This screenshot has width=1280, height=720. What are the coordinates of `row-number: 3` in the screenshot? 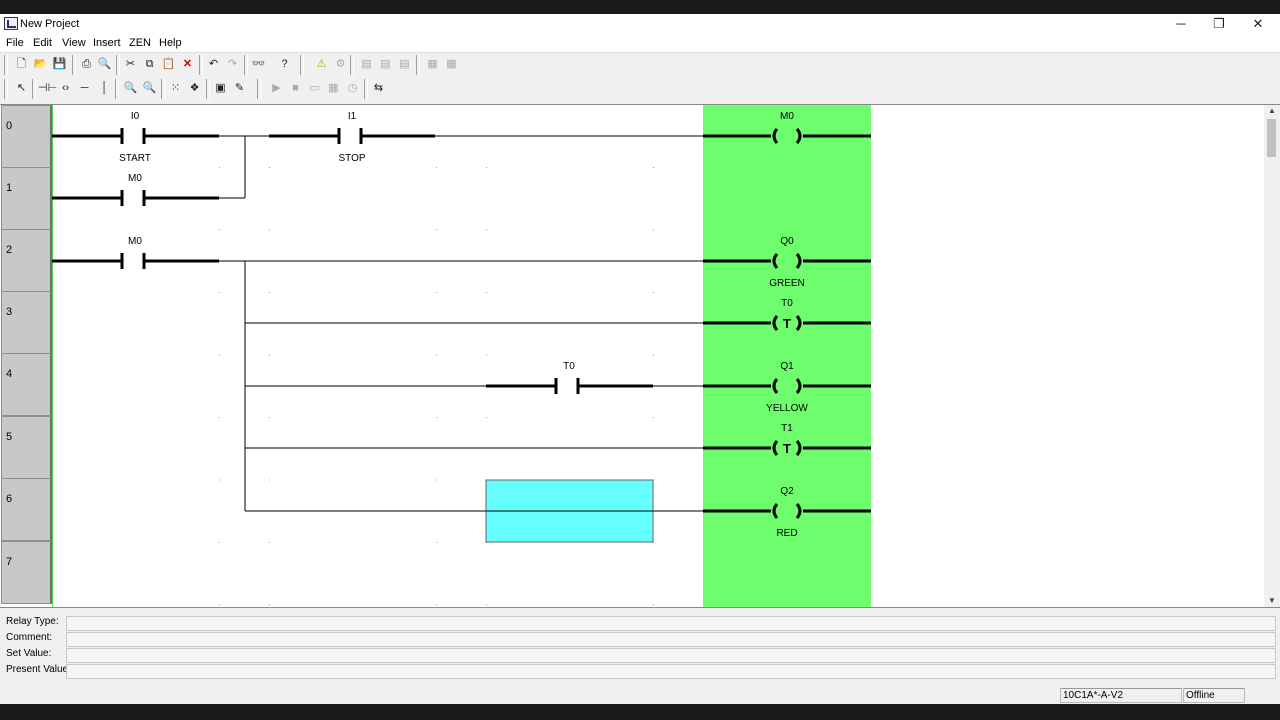 It's located at (26, 322).